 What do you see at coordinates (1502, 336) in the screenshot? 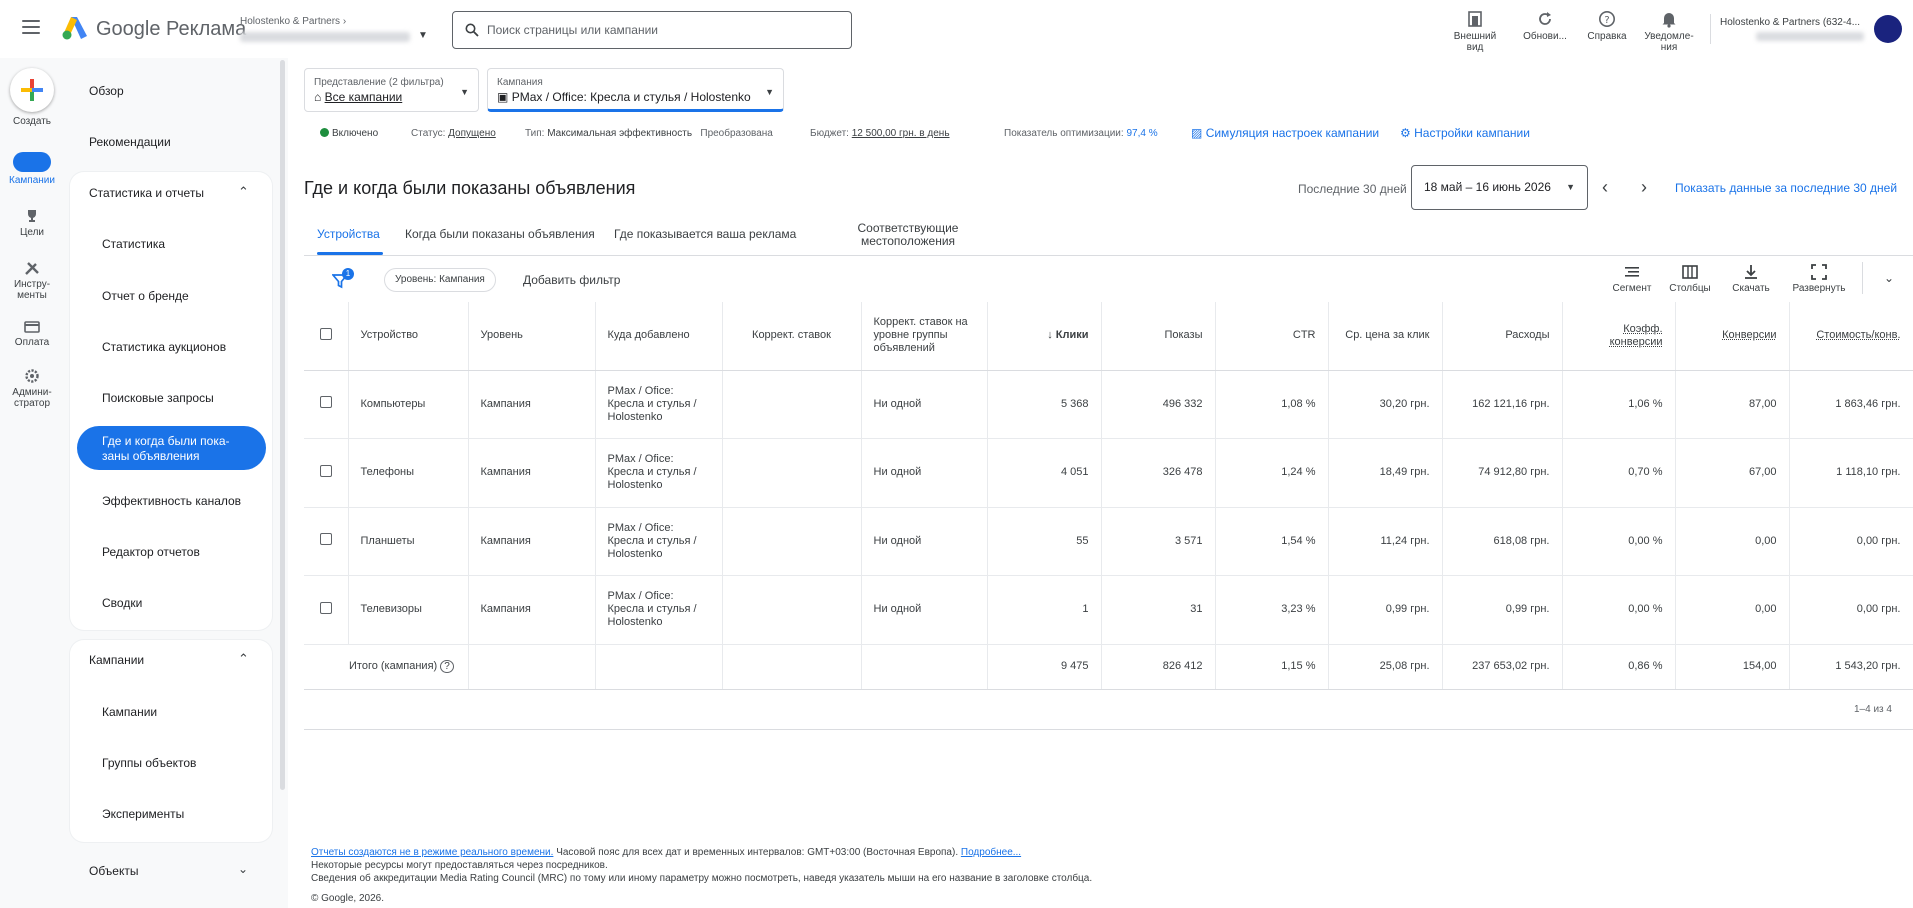
I see `col-header-cost: Расходы` at bounding box center [1502, 336].